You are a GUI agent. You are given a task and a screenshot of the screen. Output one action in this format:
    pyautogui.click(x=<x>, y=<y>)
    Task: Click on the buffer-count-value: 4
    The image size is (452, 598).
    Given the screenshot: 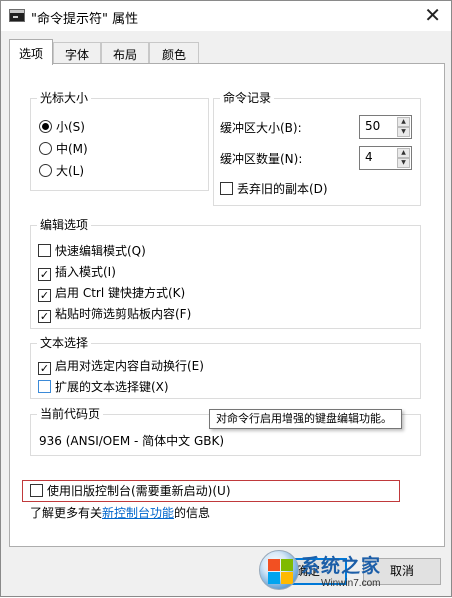 What is the action you would take?
    pyautogui.click(x=369, y=157)
    